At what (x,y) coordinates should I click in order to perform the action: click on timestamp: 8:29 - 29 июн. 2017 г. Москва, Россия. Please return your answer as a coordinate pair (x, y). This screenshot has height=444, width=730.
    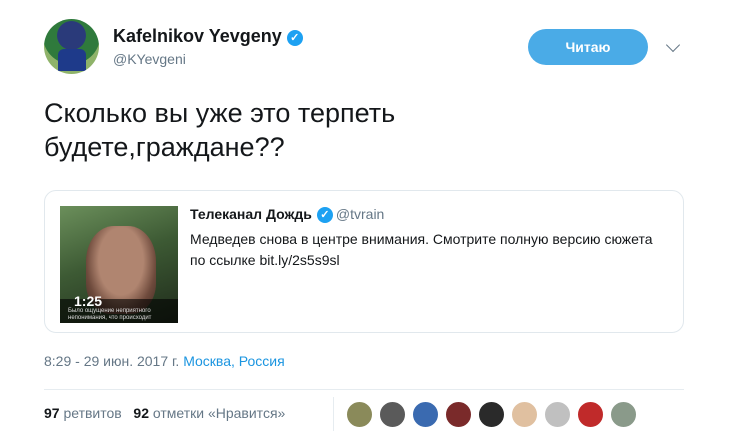
    Looking at the image, I should click on (164, 361).